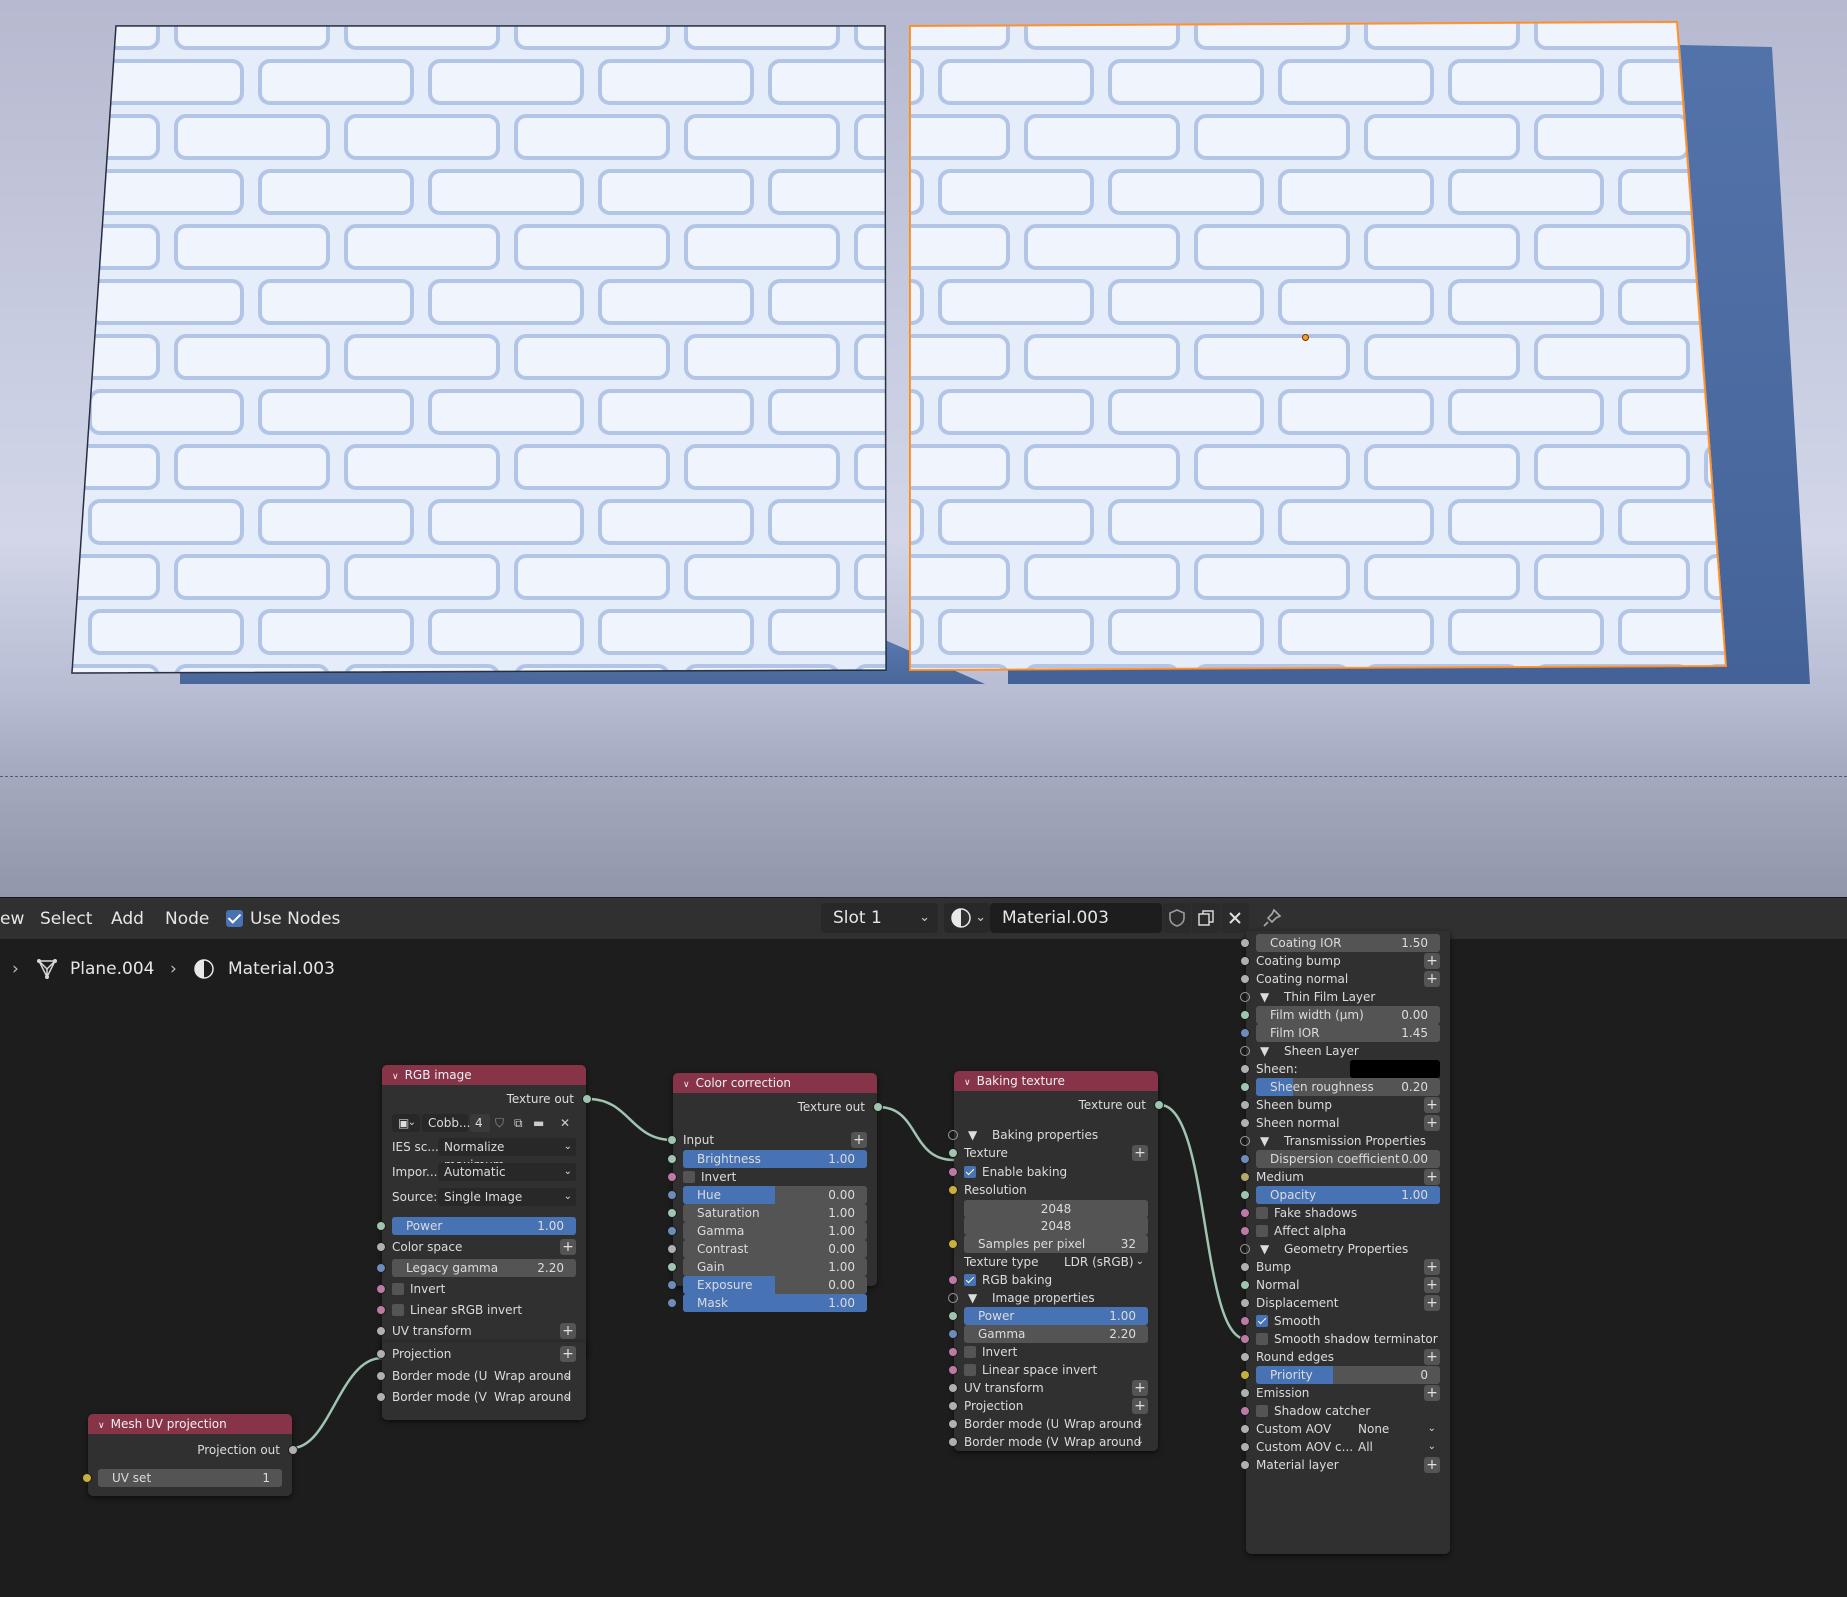 The height and width of the screenshot is (1597, 1847). Describe the element at coordinates (538, 1123) in the screenshot. I see `folder-icon: ▬` at that location.